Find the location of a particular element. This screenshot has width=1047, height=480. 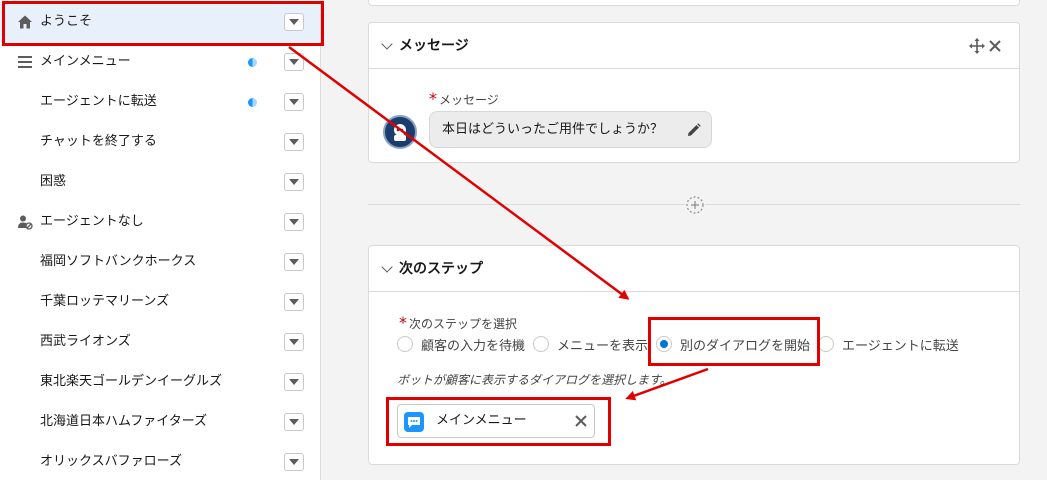

radio-start-dialog: 別のダイアログを開始 is located at coordinates (733, 344).